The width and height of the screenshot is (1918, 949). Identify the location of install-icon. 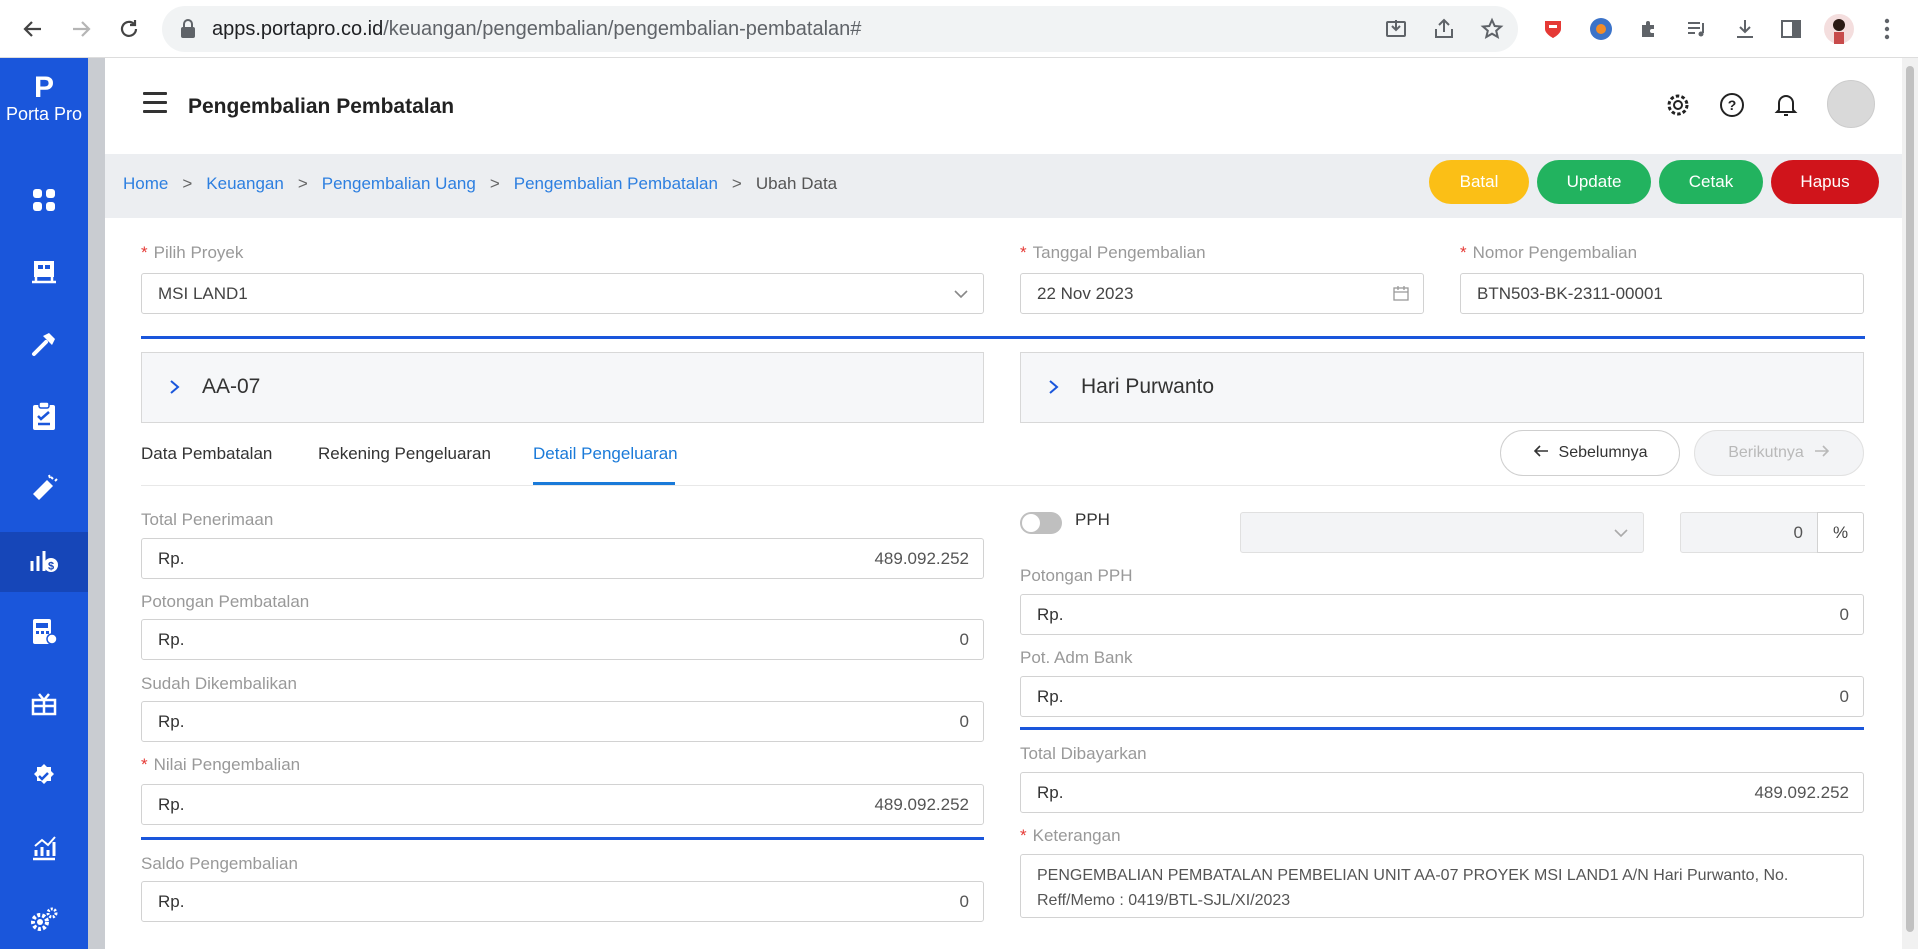
(1396, 31).